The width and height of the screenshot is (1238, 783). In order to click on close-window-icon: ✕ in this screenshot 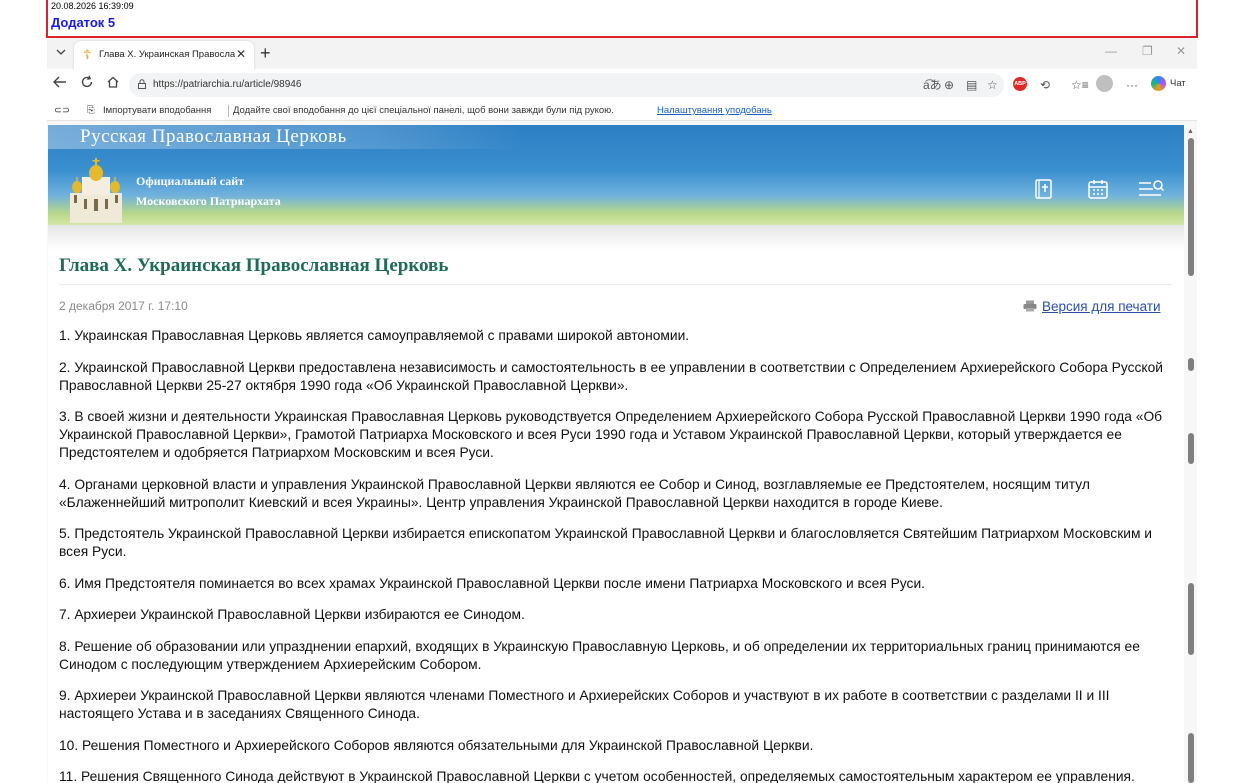, I will do `click(1181, 51)`.